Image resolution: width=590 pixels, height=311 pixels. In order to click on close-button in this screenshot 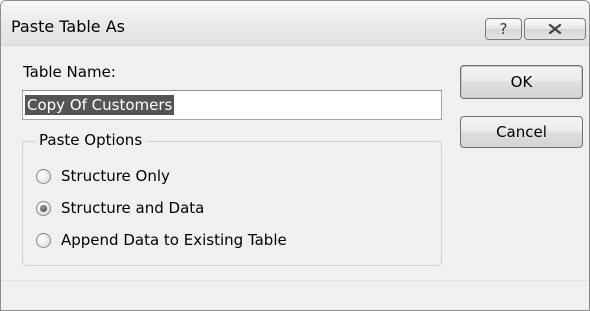, I will do `click(555, 29)`.